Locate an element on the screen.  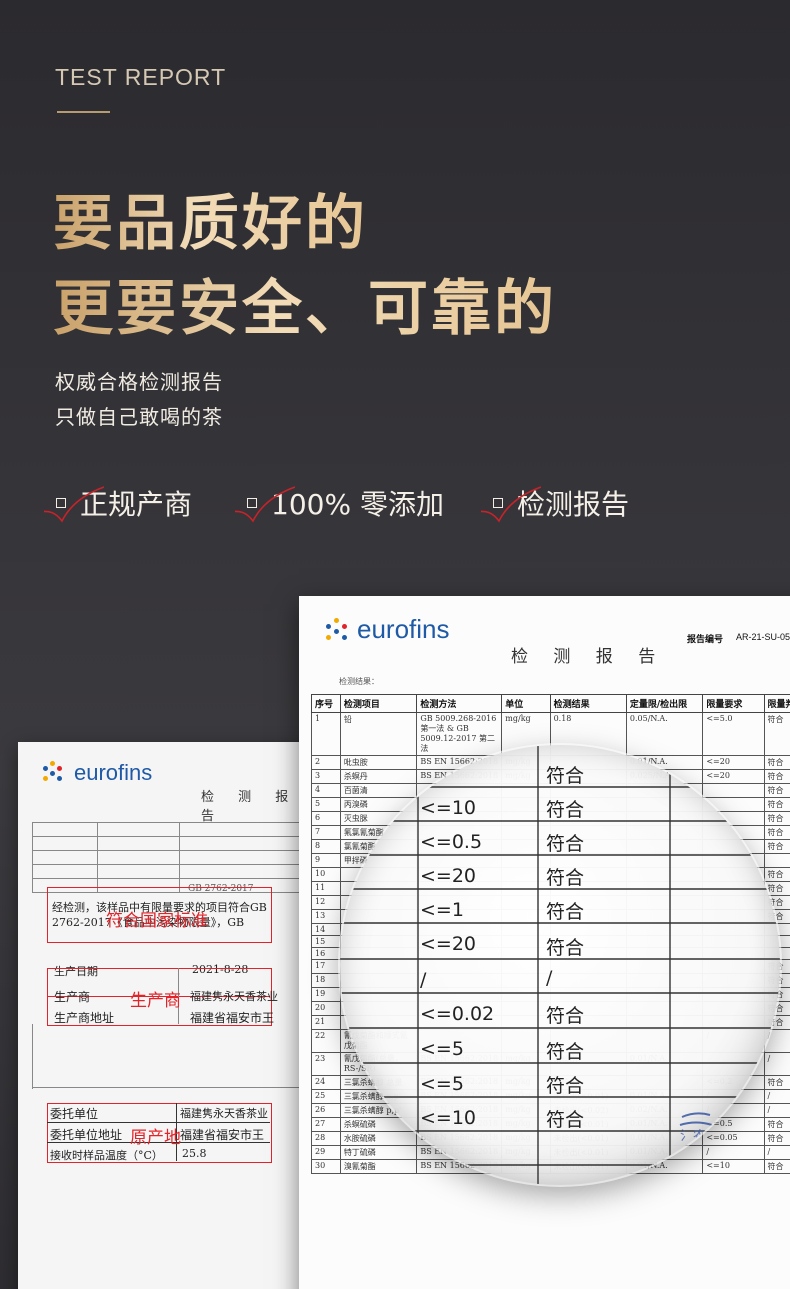
headline-line-1: 要品质好的 is located at coordinates (210, 218).